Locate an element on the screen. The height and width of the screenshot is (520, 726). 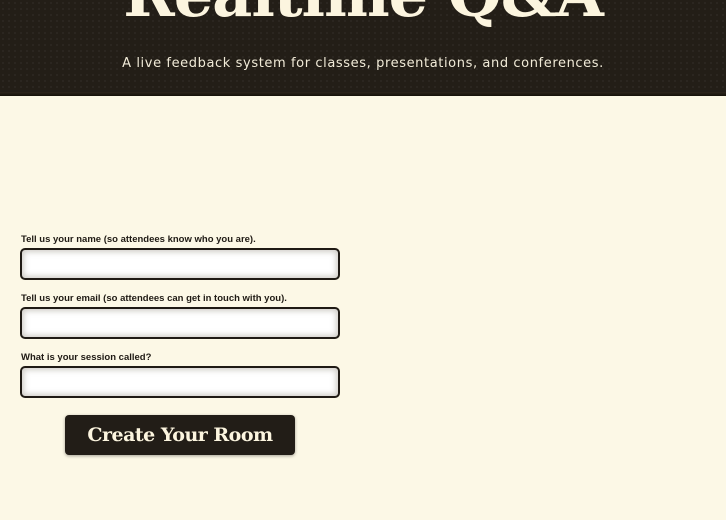
session-field-label: What is your session called? is located at coordinates (86, 357).